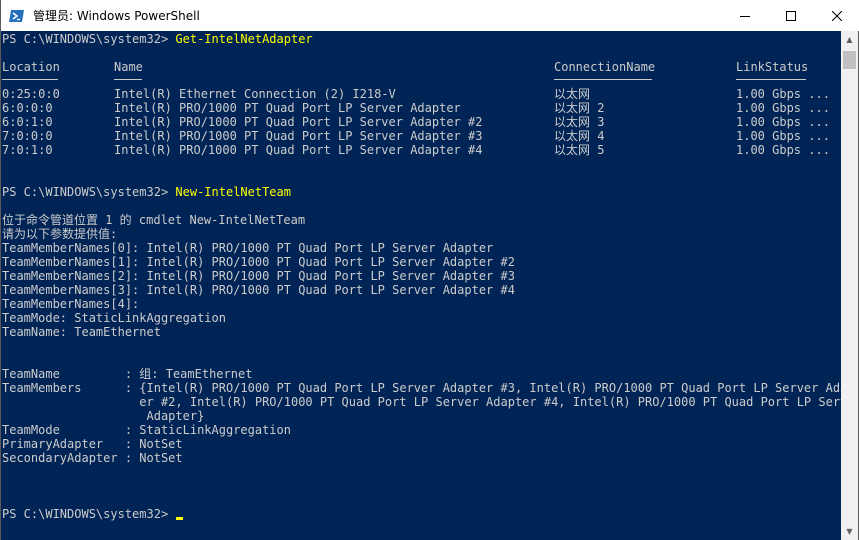 This screenshot has width=859, height=540. I want to click on window-title: 管理员: Windows PowerShell, so click(116, 16).